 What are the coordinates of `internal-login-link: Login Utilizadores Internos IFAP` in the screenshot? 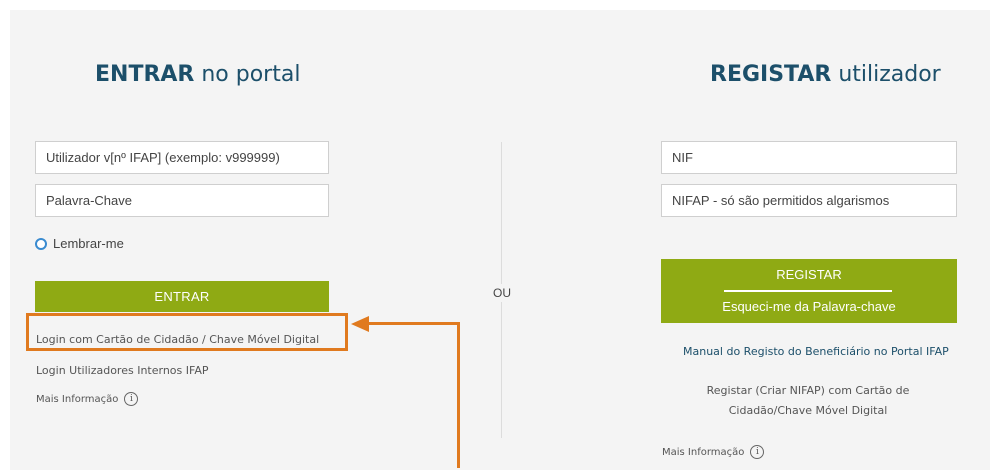 It's located at (122, 370).